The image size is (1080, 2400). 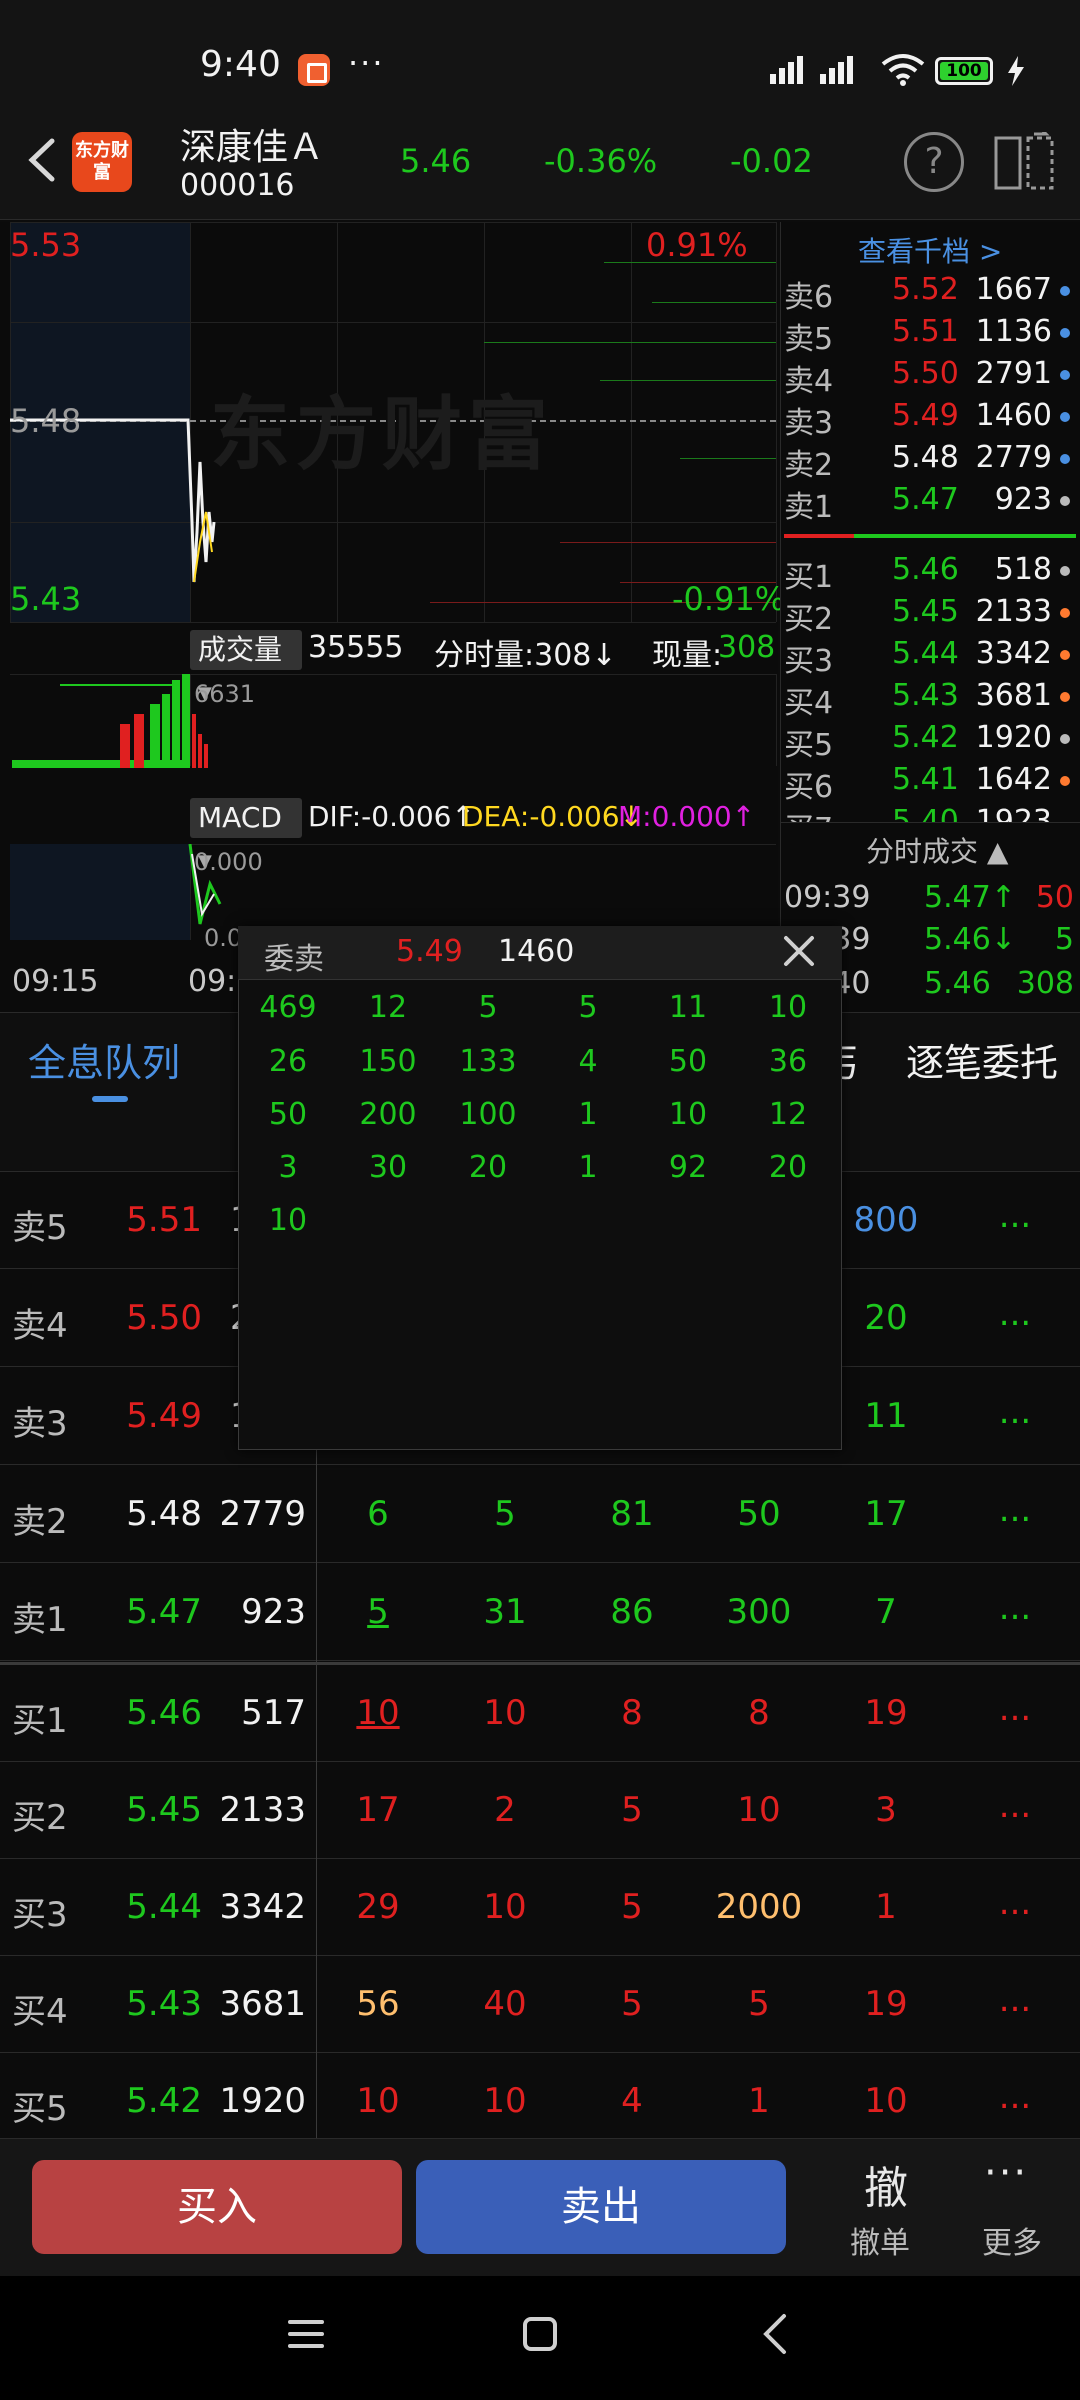 What do you see at coordinates (632, 1713) in the screenshot?
I see `queue-cell: 8` at bounding box center [632, 1713].